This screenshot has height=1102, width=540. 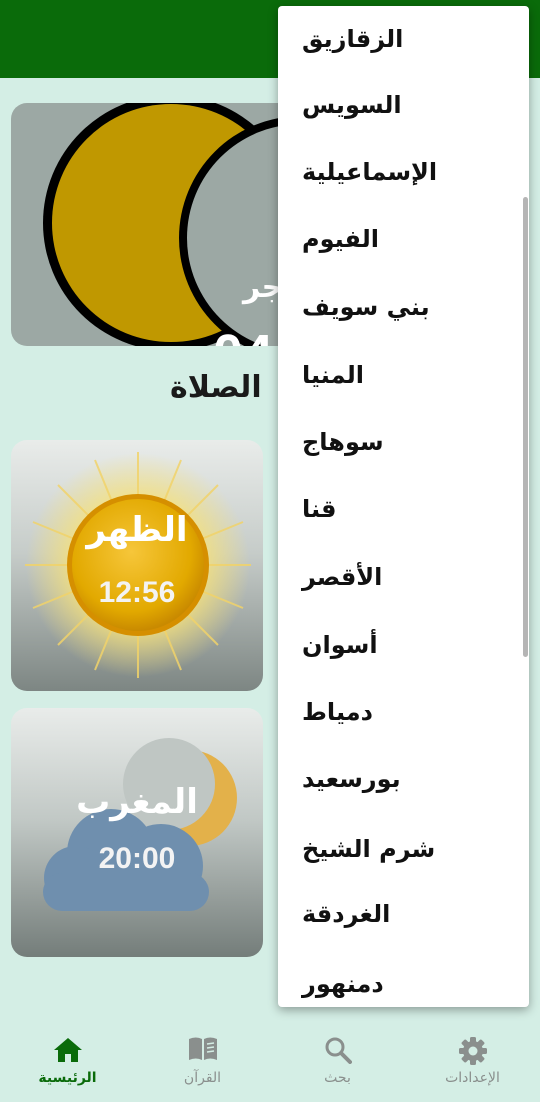 What do you see at coordinates (403, 979) in the screenshot?
I see `menu-item-city: دمنهور` at bounding box center [403, 979].